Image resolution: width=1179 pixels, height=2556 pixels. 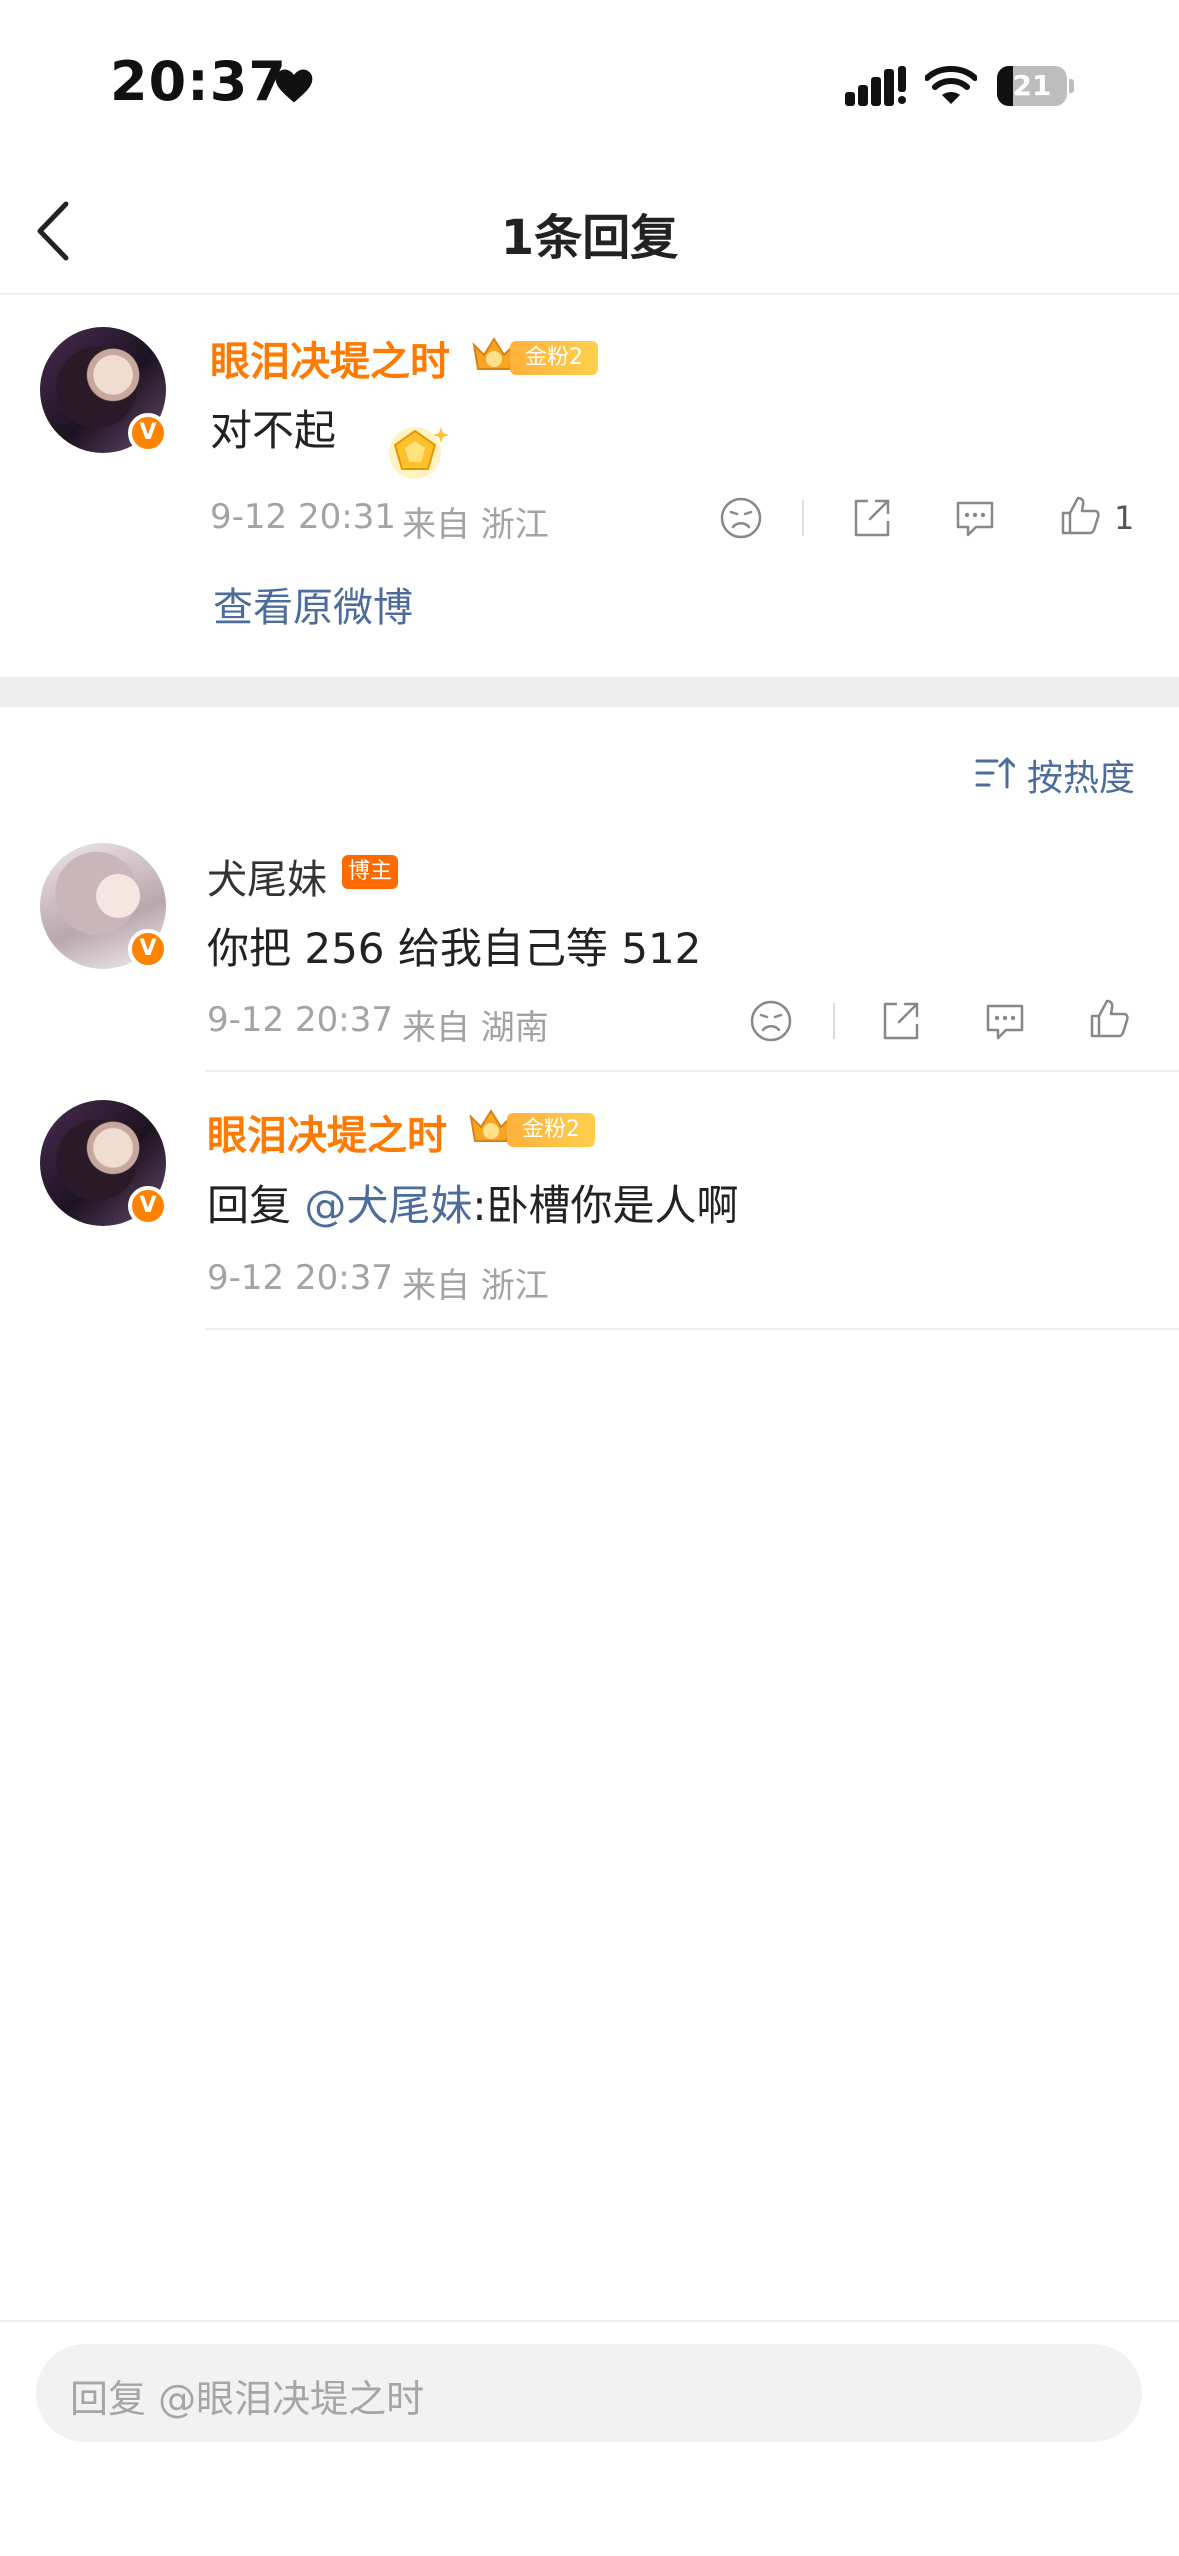 I want to click on mention-link: @犬尾妹, so click(x=388, y=1205).